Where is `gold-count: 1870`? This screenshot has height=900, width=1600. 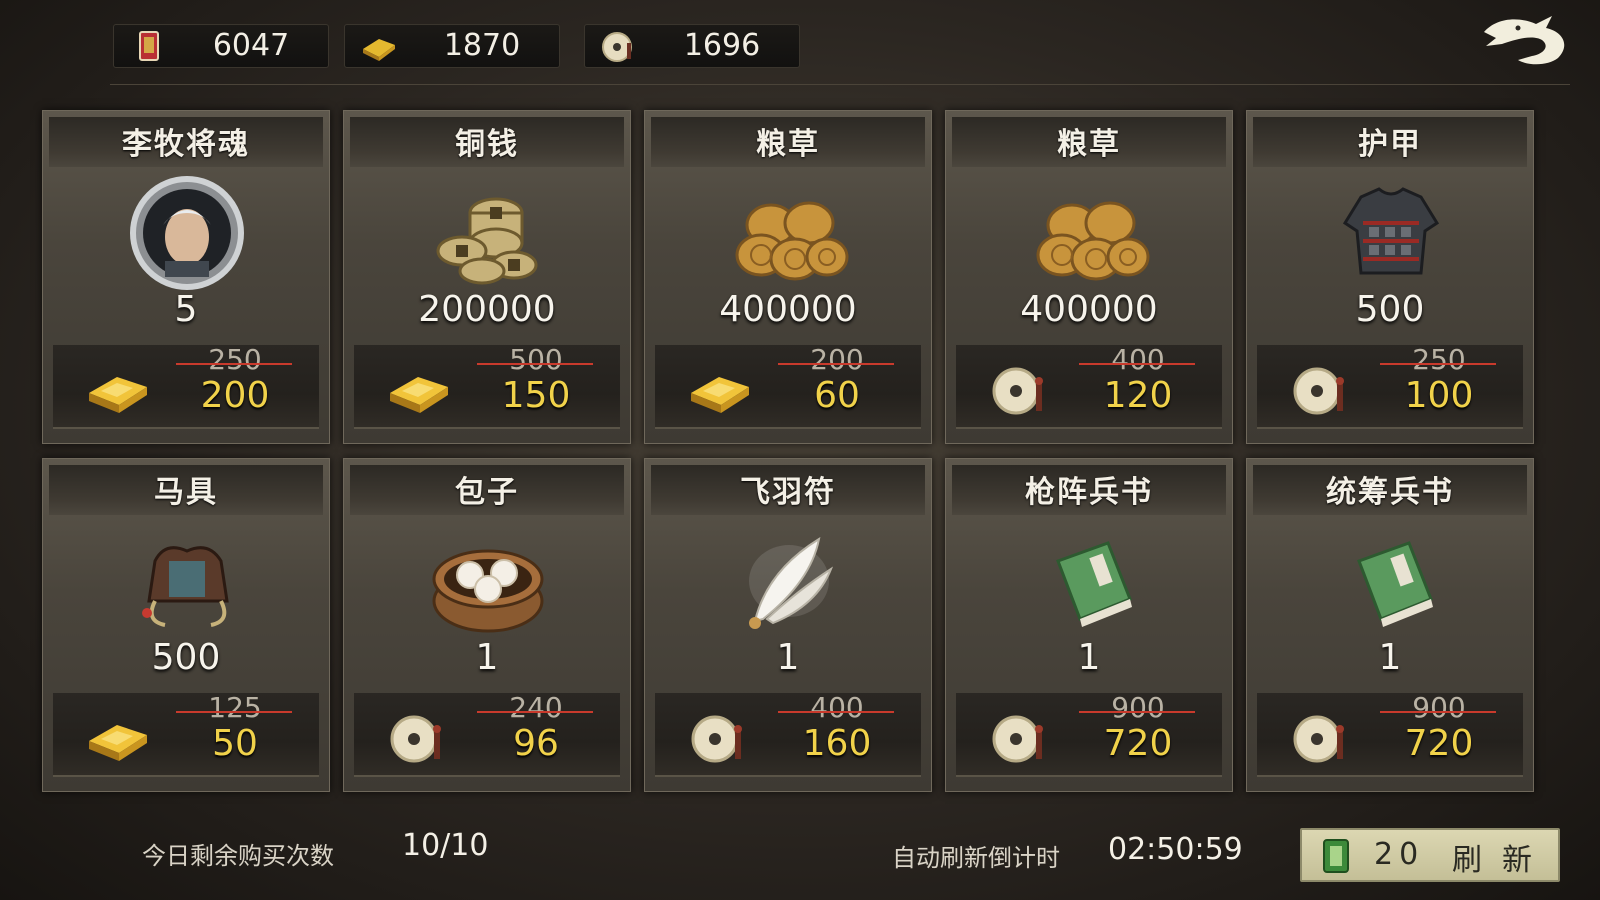 gold-count: 1870 is located at coordinates (482, 45).